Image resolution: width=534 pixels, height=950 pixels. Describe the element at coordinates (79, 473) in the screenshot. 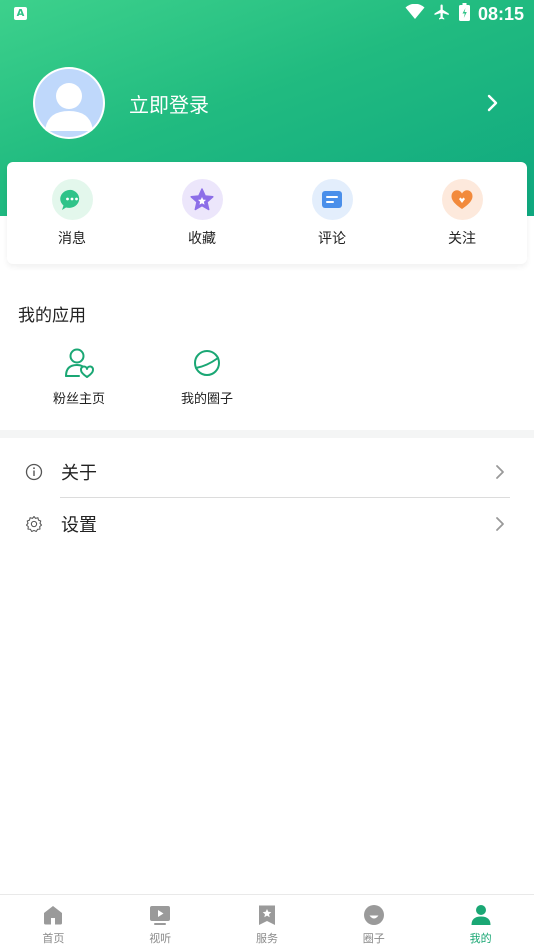

I see `menu-item-label: 关于` at that location.